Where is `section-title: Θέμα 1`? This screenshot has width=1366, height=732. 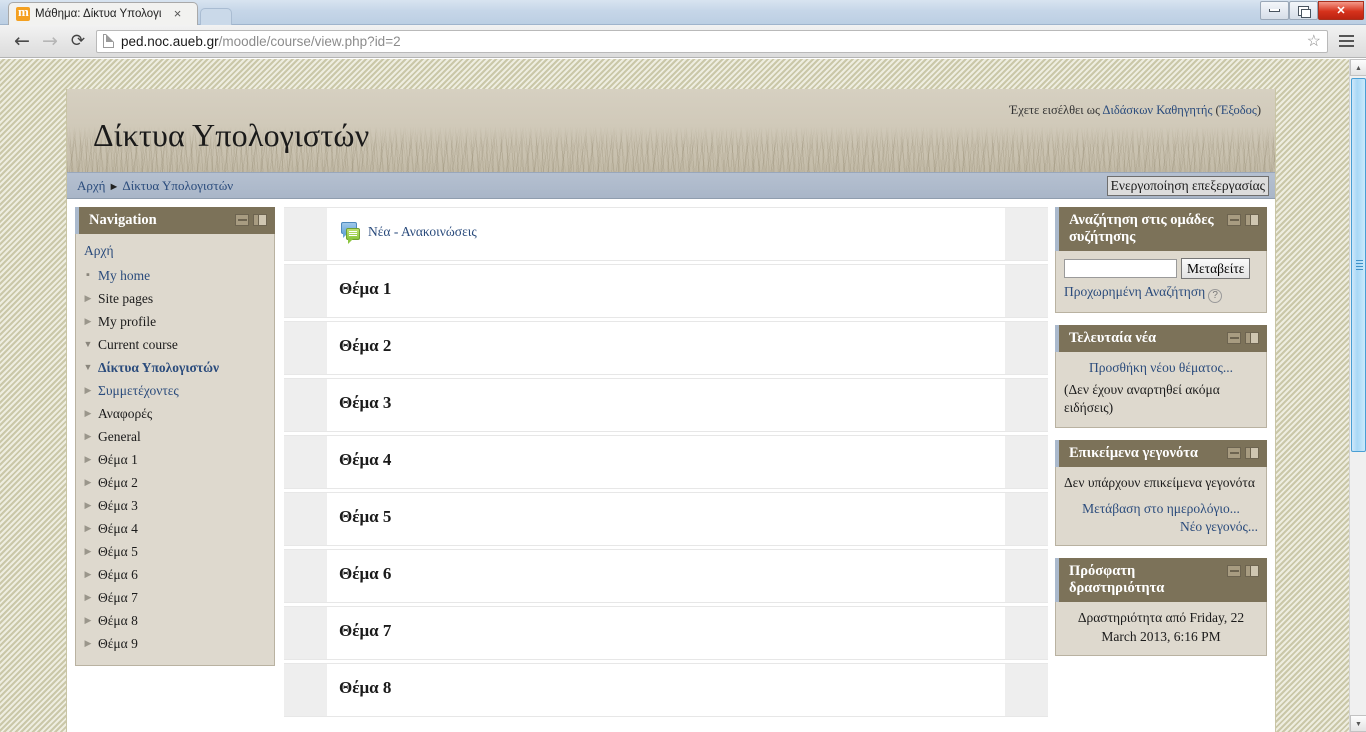
section-title: Θέμα 1 is located at coordinates (365, 288).